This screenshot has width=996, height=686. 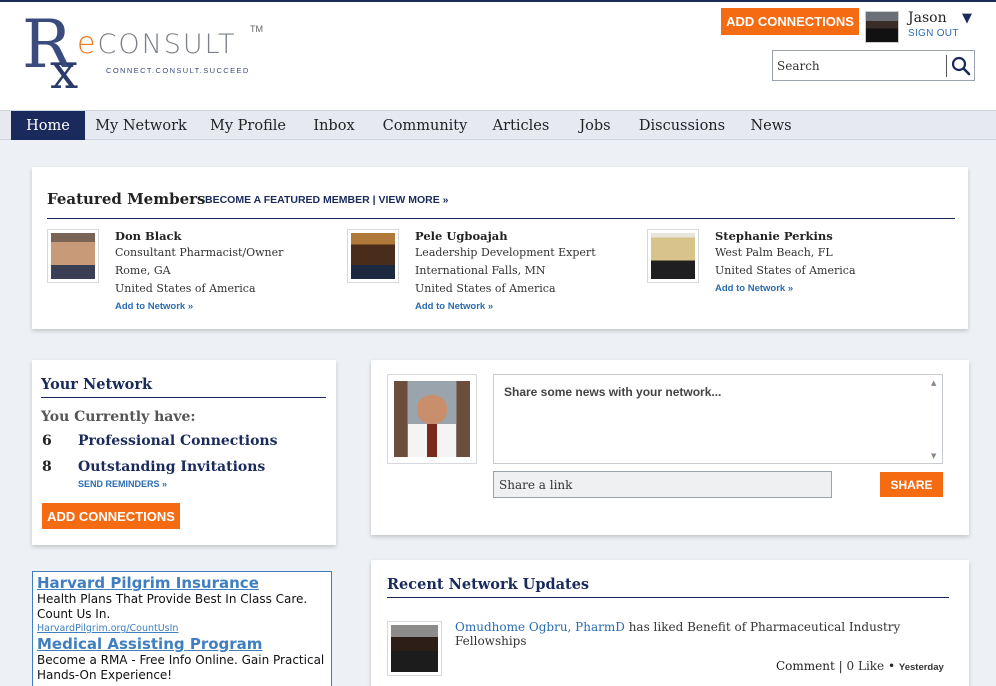 I want to click on nav-inbox: Inbox, so click(x=334, y=125).